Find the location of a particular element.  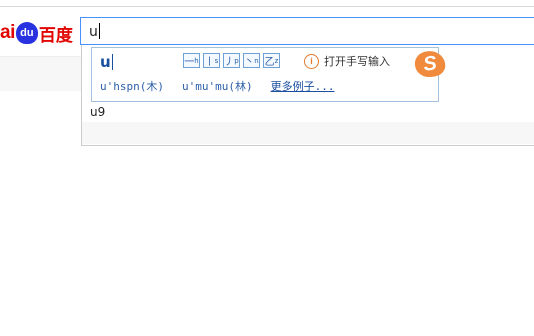

example-2: u'mu'mu(林) is located at coordinates (217, 86).